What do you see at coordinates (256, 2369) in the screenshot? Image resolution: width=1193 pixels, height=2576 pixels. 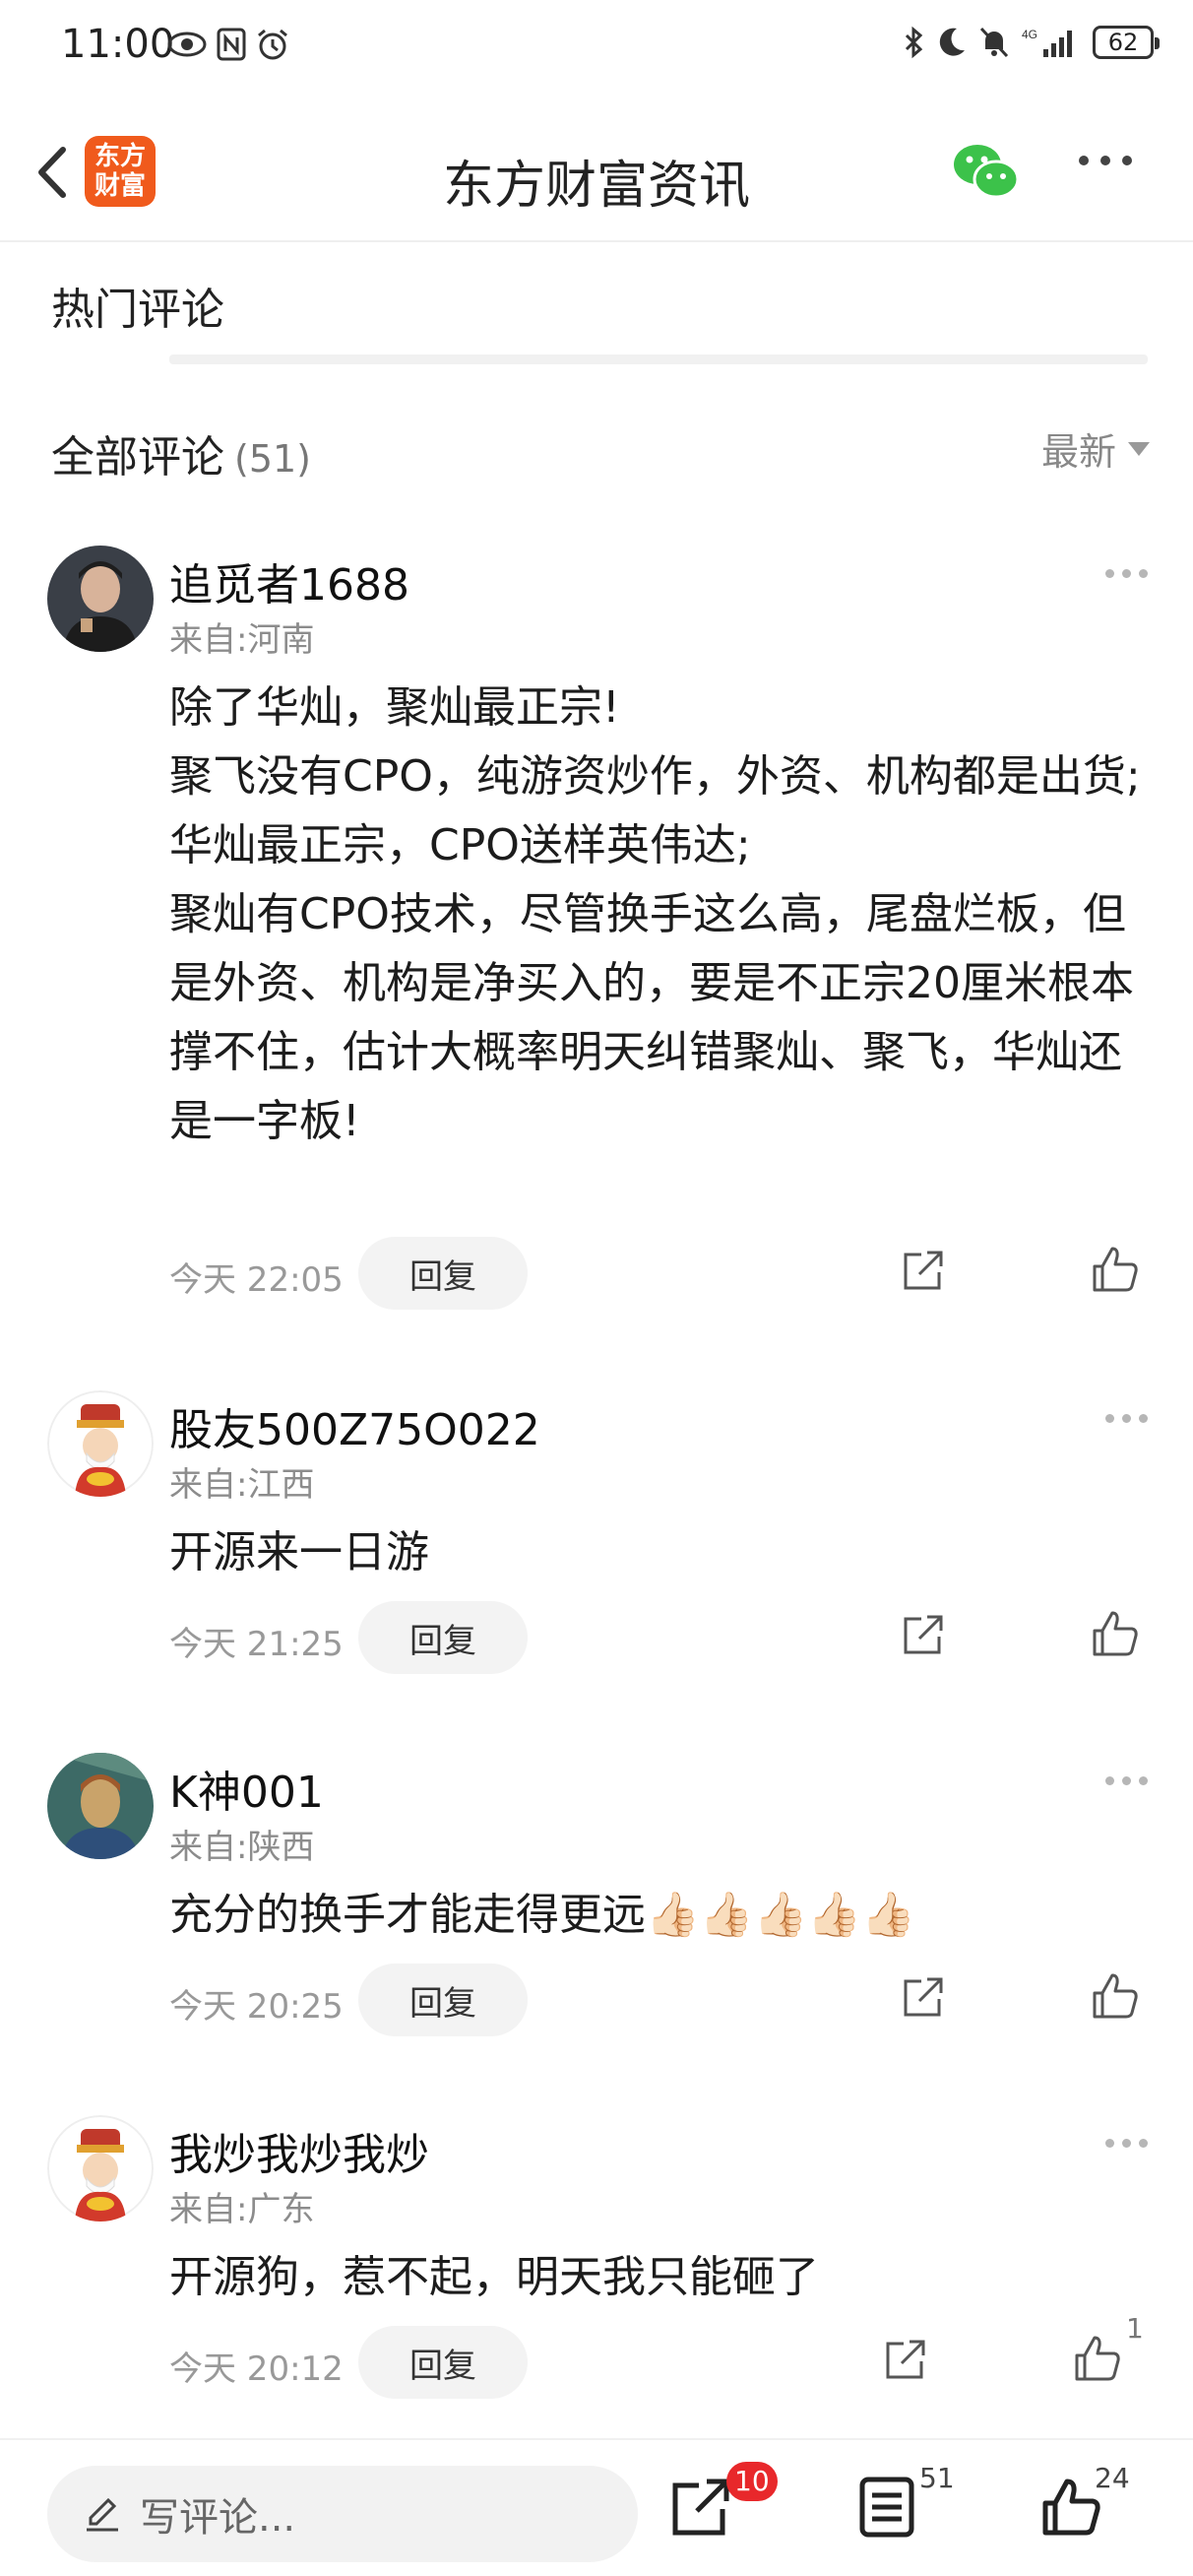 I see `comment-time: 今天 20:12` at bounding box center [256, 2369].